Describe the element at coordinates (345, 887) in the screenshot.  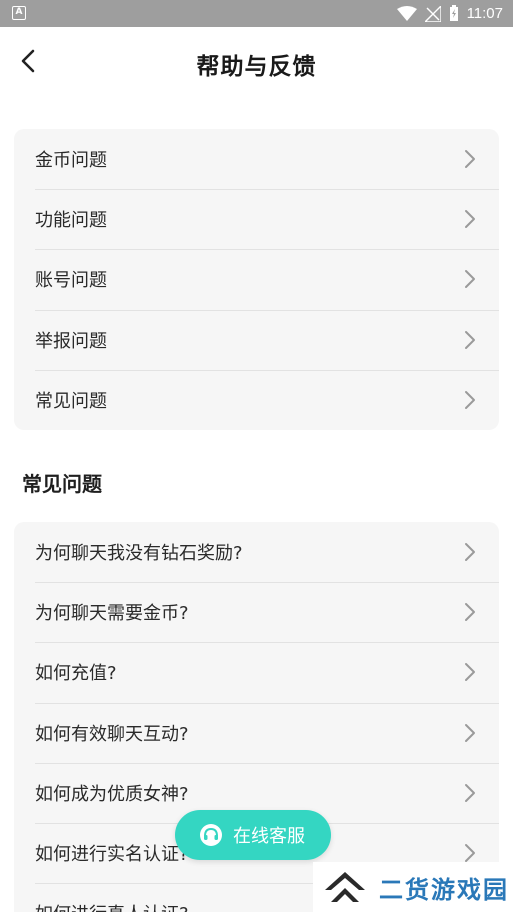
I see `watermark-logo-icon` at that location.